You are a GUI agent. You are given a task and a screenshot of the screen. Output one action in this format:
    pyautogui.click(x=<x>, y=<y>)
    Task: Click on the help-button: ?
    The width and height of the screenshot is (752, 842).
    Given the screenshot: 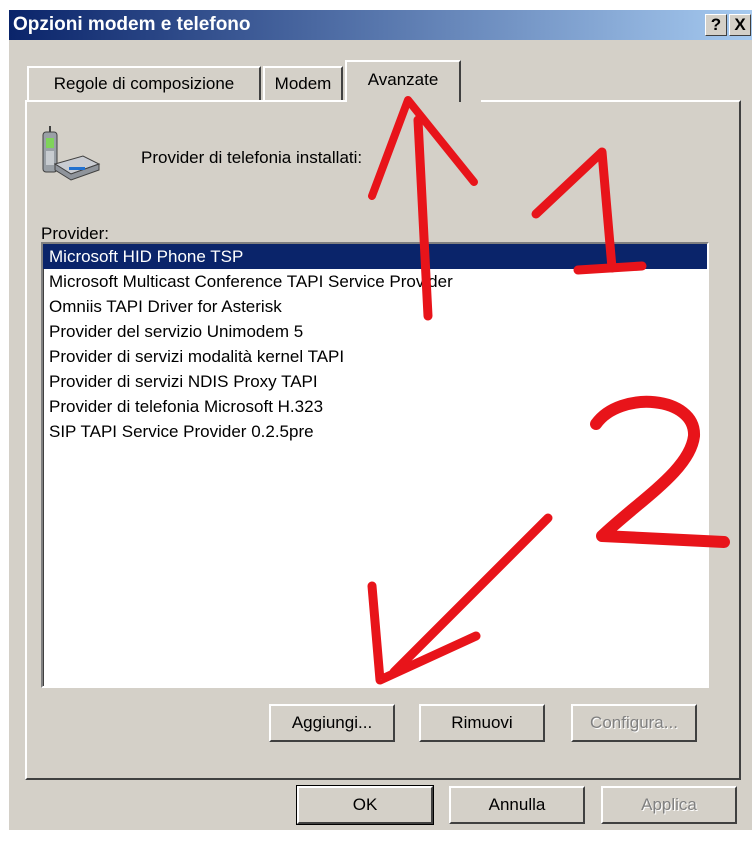 What is the action you would take?
    pyautogui.click(x=716, y=25)
    